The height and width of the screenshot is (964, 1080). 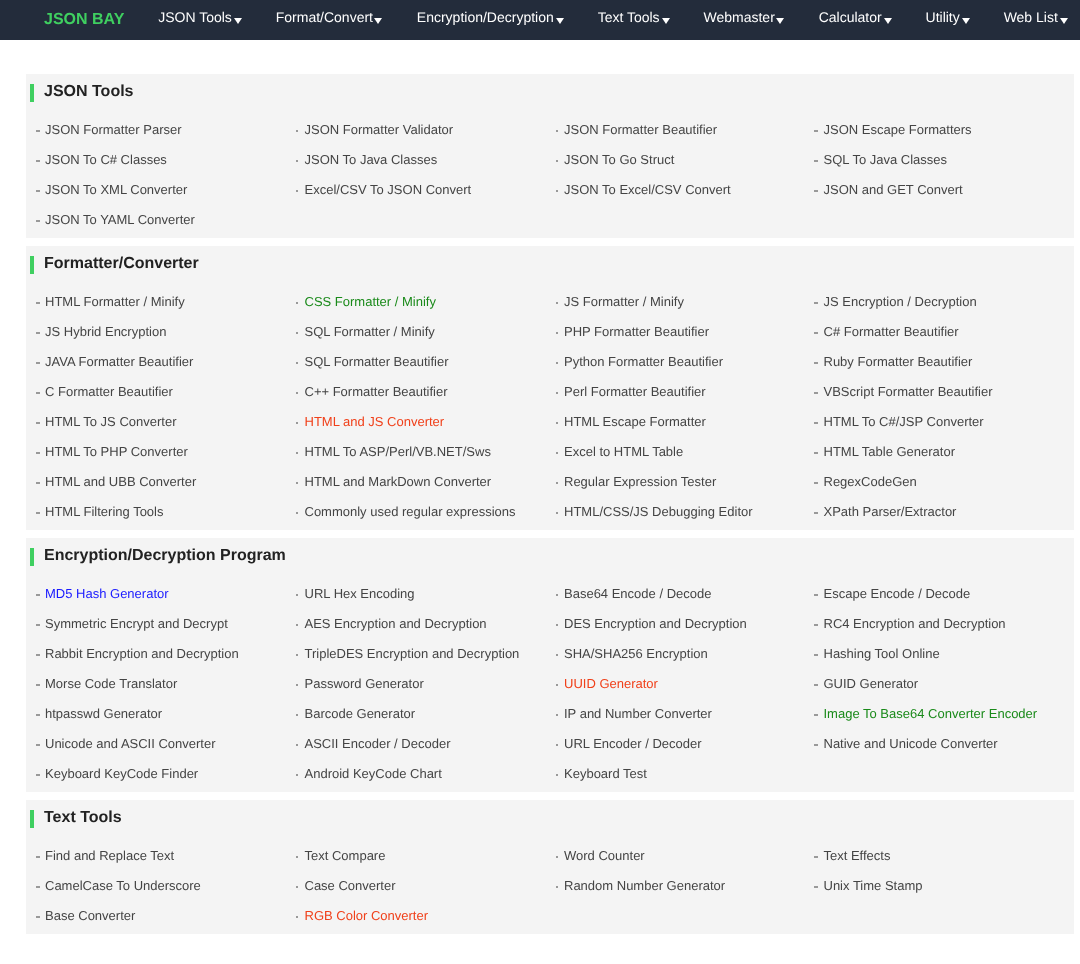 What do you see at coordinates (121, 264) in the screenshot?
I see `section-title: Formatter/Converter` at bounding box center [121, 264].